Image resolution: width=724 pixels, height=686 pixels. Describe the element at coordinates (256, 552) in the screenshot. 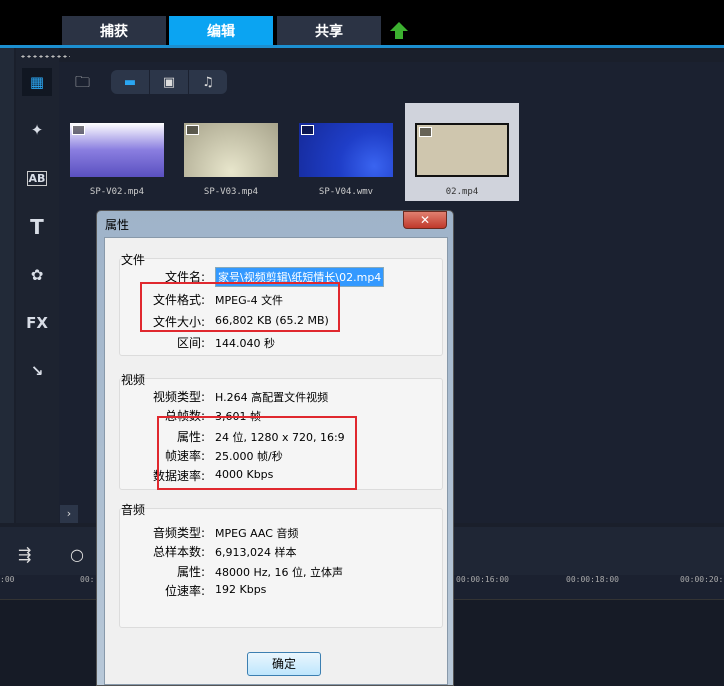

I see `field-value: 6,913,024 样本` at that location.